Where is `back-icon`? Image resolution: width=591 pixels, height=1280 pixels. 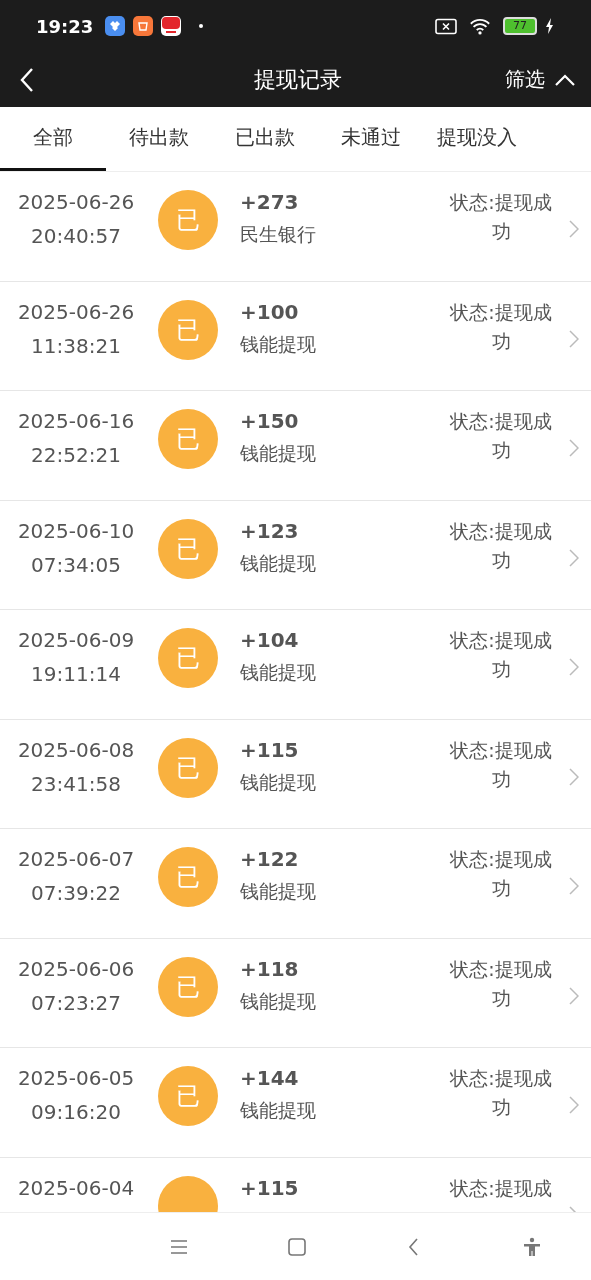 back-icon is located at coordinates (27, 79).